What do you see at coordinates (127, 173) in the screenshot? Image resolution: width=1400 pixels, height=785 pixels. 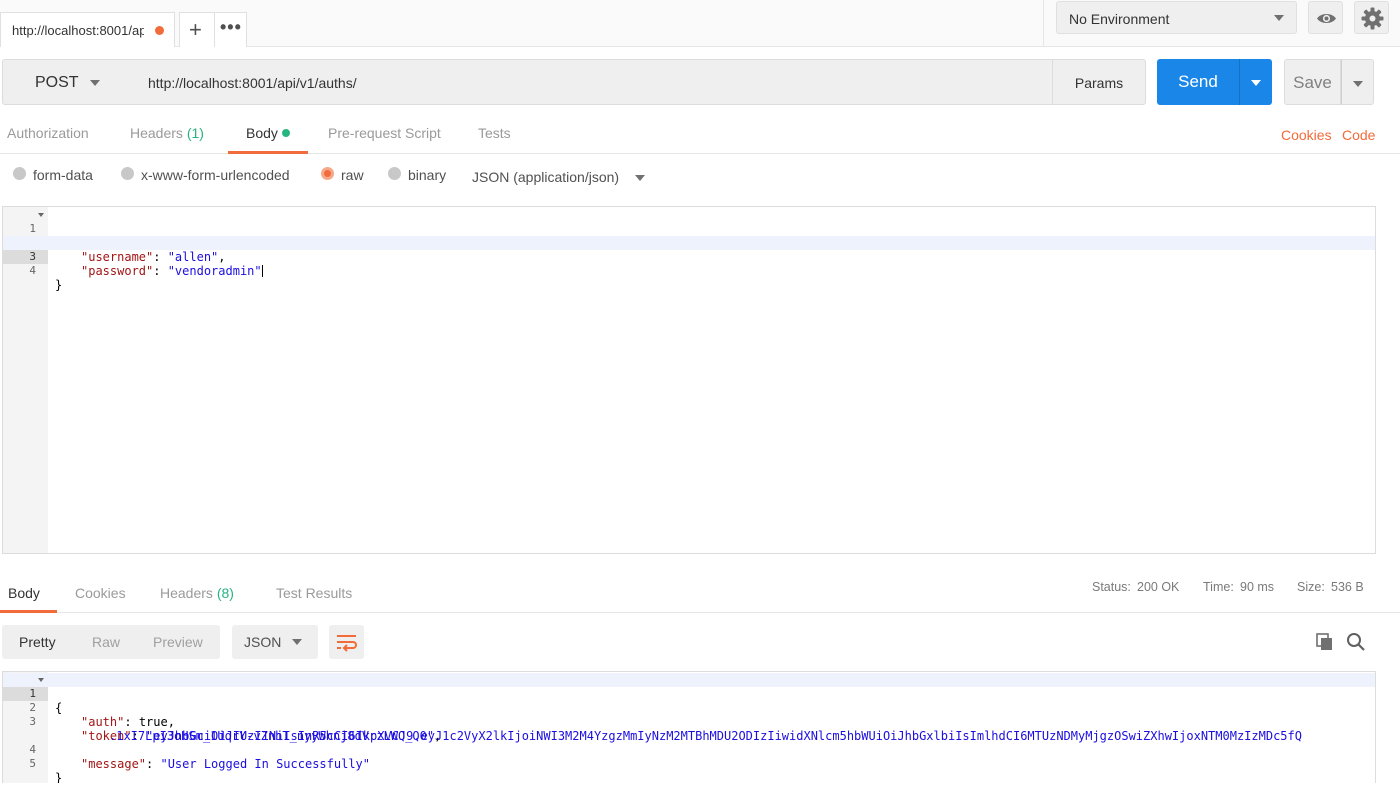 I see `radio-urlencoded` at bounding box center [127, 173].